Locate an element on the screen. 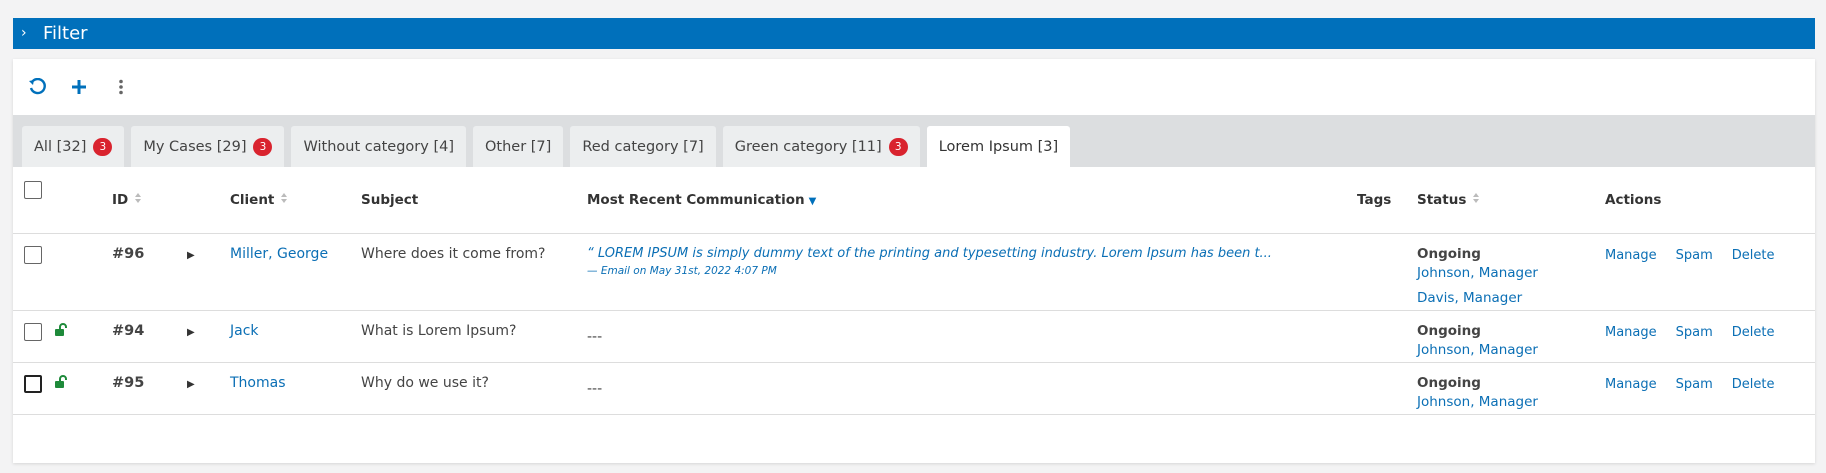 The height and width of the screenshot is (473, 1826). refresh-icon is located at coordinates (37, 87).